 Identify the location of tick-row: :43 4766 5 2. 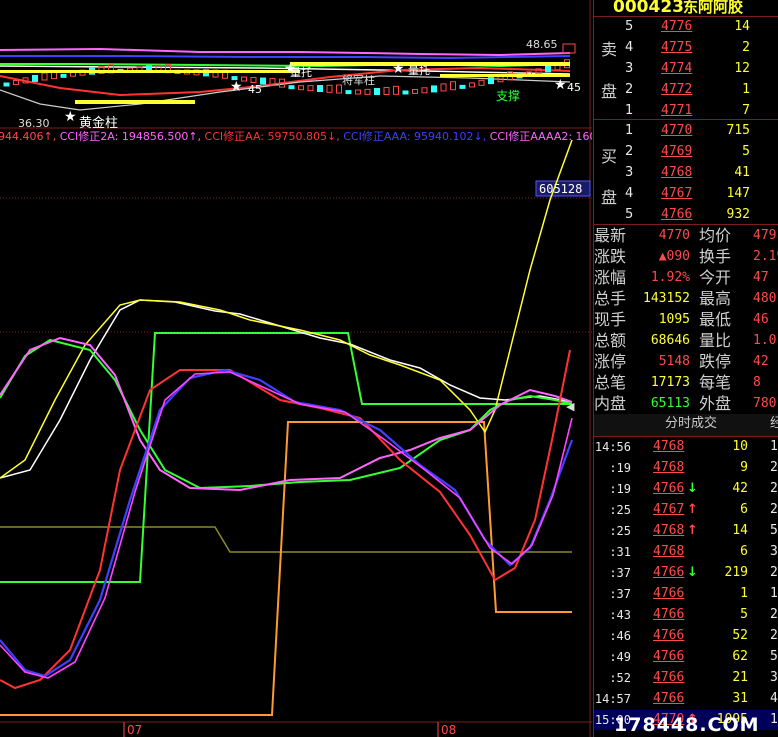
(685, 615).